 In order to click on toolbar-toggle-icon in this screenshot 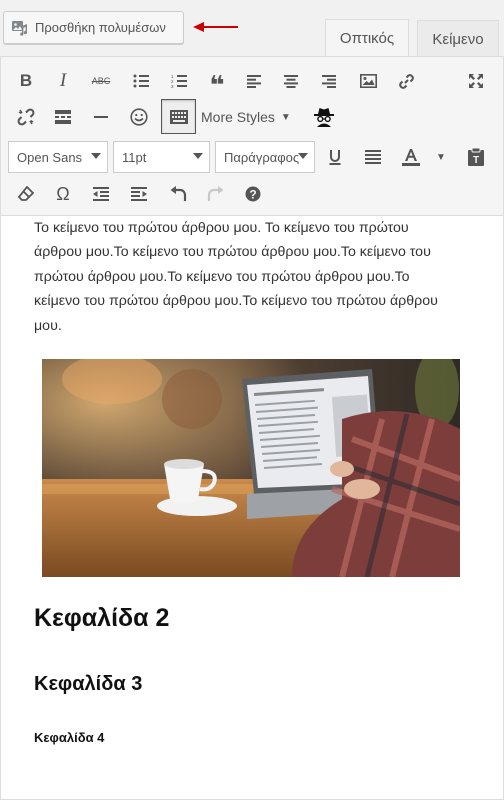, I will do `click(178, 116)`.